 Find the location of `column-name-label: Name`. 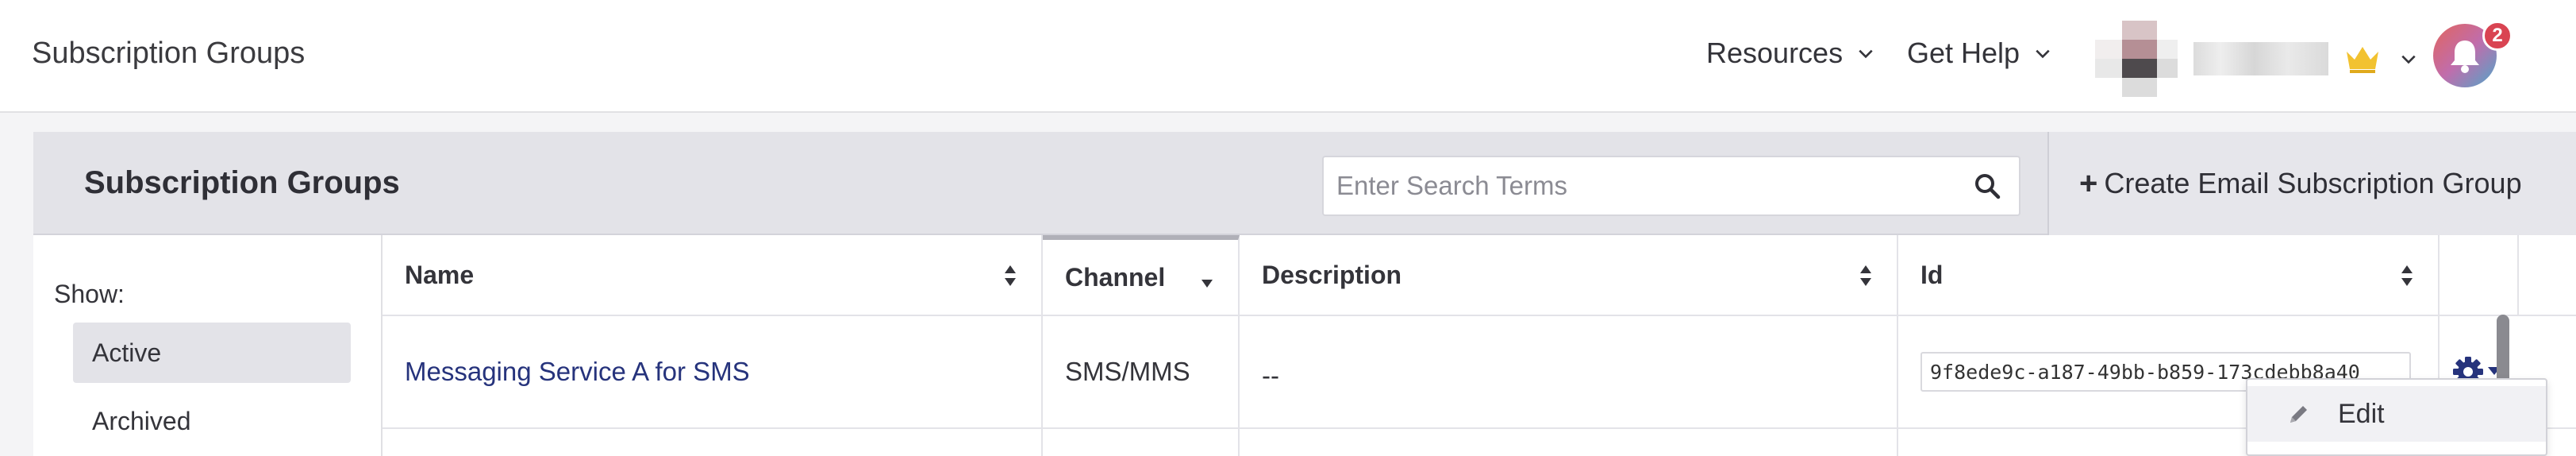

column-name-label: Name is located at coordinates (440, 275).